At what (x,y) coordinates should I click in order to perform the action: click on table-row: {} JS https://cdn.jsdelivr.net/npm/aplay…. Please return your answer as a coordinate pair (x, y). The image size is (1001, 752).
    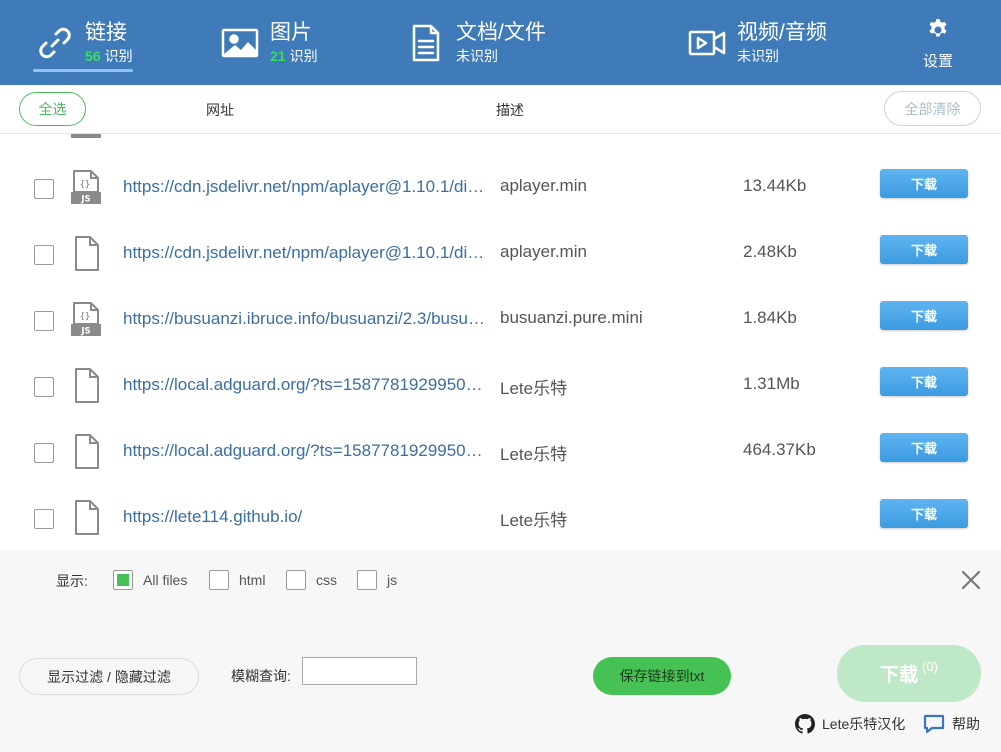
    Looking at the image, I should click on (500, 187).